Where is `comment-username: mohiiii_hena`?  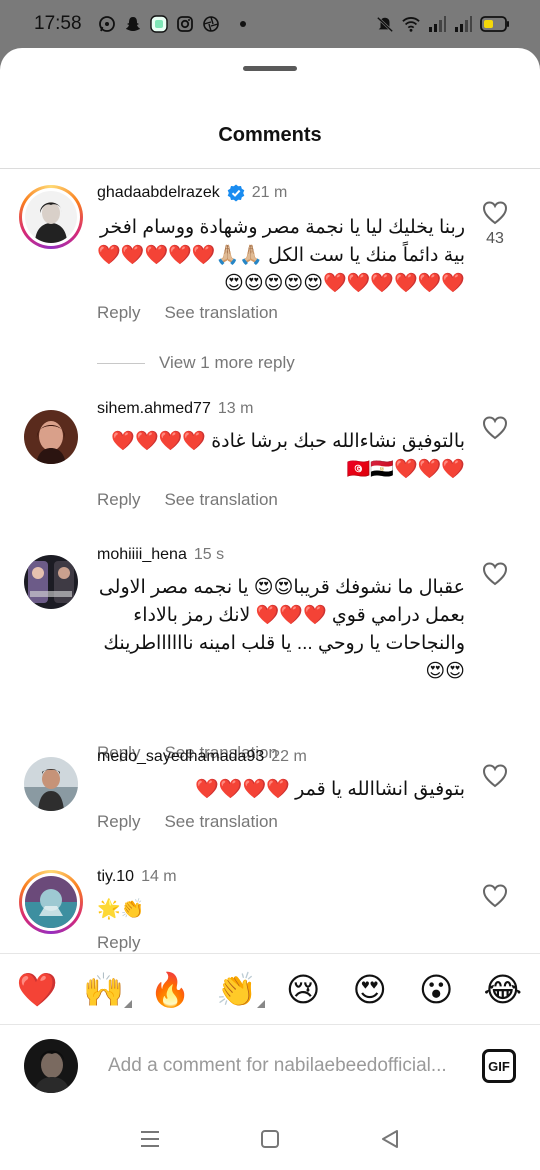 comment-username: mohiiii_hena is located at coordinates (142, 555).